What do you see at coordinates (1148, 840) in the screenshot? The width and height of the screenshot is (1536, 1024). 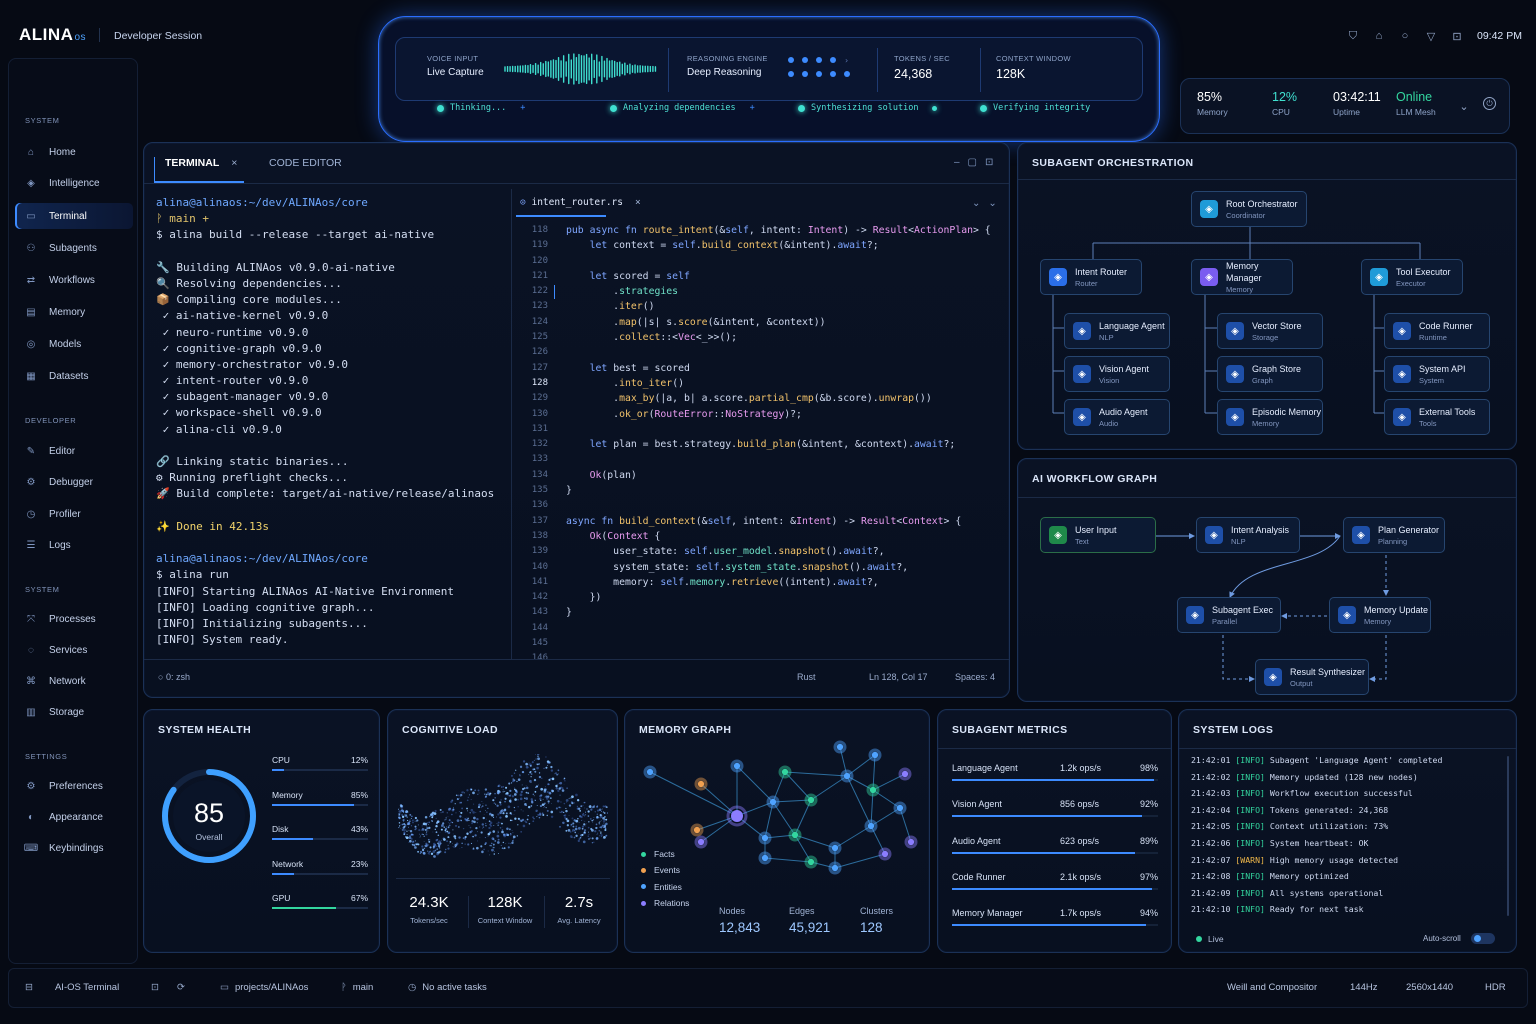 I see `metric-pct: 89%` at bounding box center [1148, 840].